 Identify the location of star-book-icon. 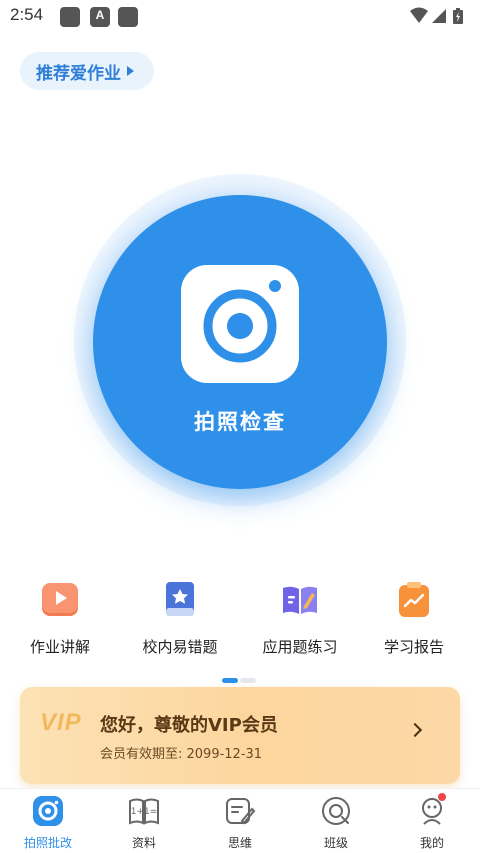
(180, 599).